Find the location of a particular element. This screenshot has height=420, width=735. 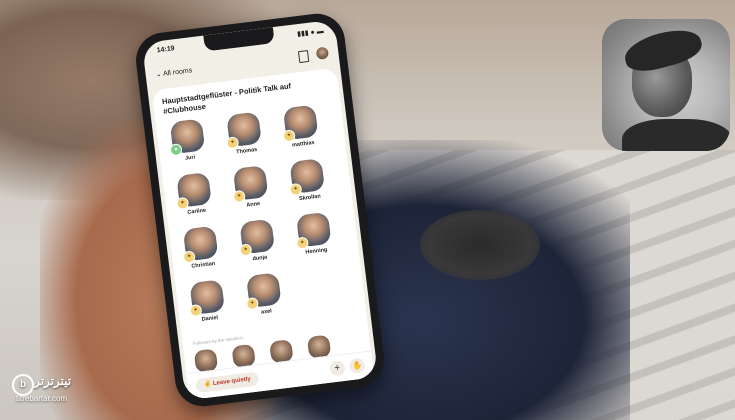

shoe is located at coordinates (480, 245).